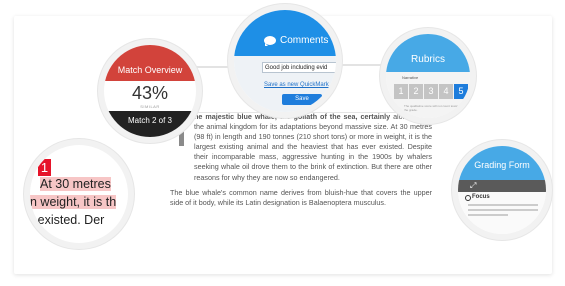 Image resolution: width=565 pixels, height=286 pixels. I want to click on expand-icon: ⤢, so click(473, 186).